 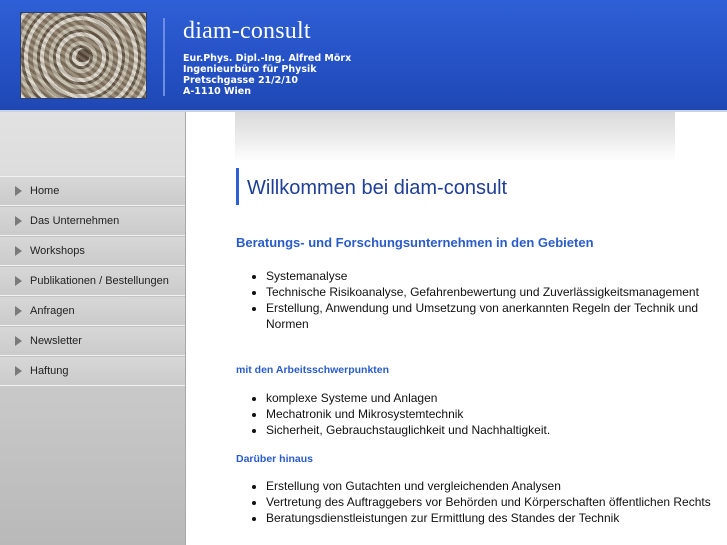 What do you see at coordinates (491, 276) in the screenshot?
I see `list-item: Systemanalyse` at bounding box center [491, 276].